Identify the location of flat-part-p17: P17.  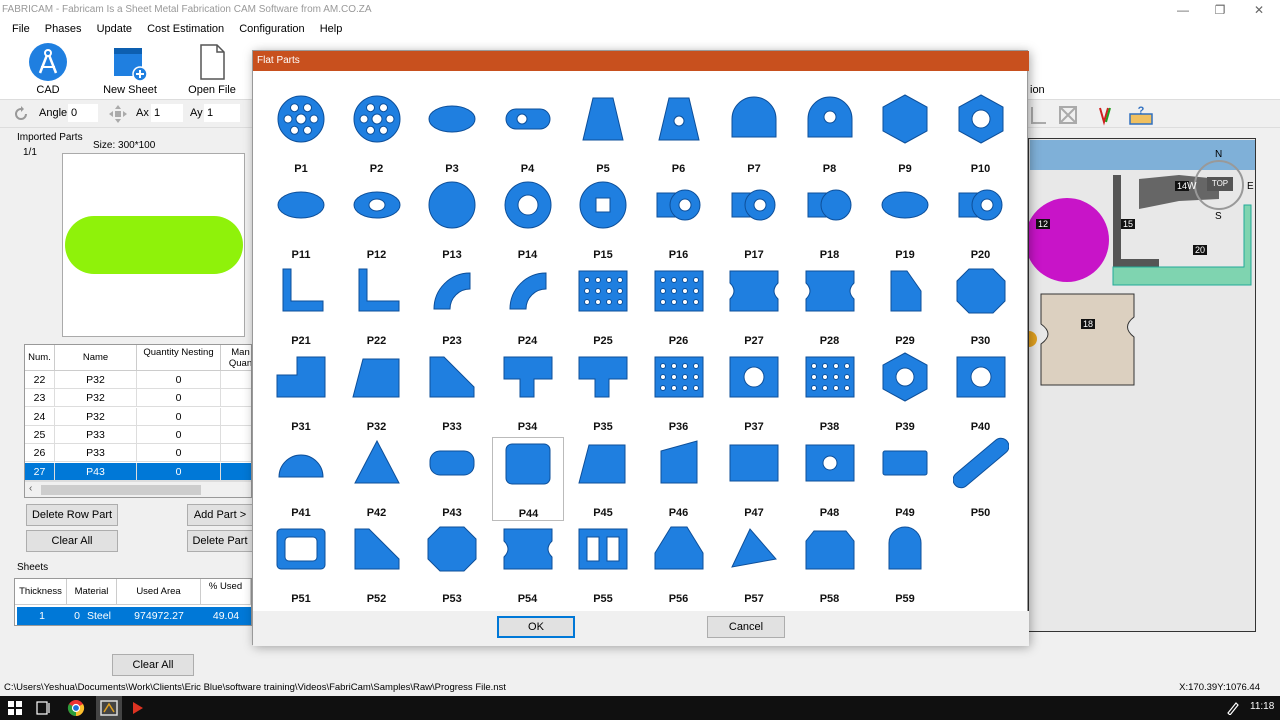
(754, 221).